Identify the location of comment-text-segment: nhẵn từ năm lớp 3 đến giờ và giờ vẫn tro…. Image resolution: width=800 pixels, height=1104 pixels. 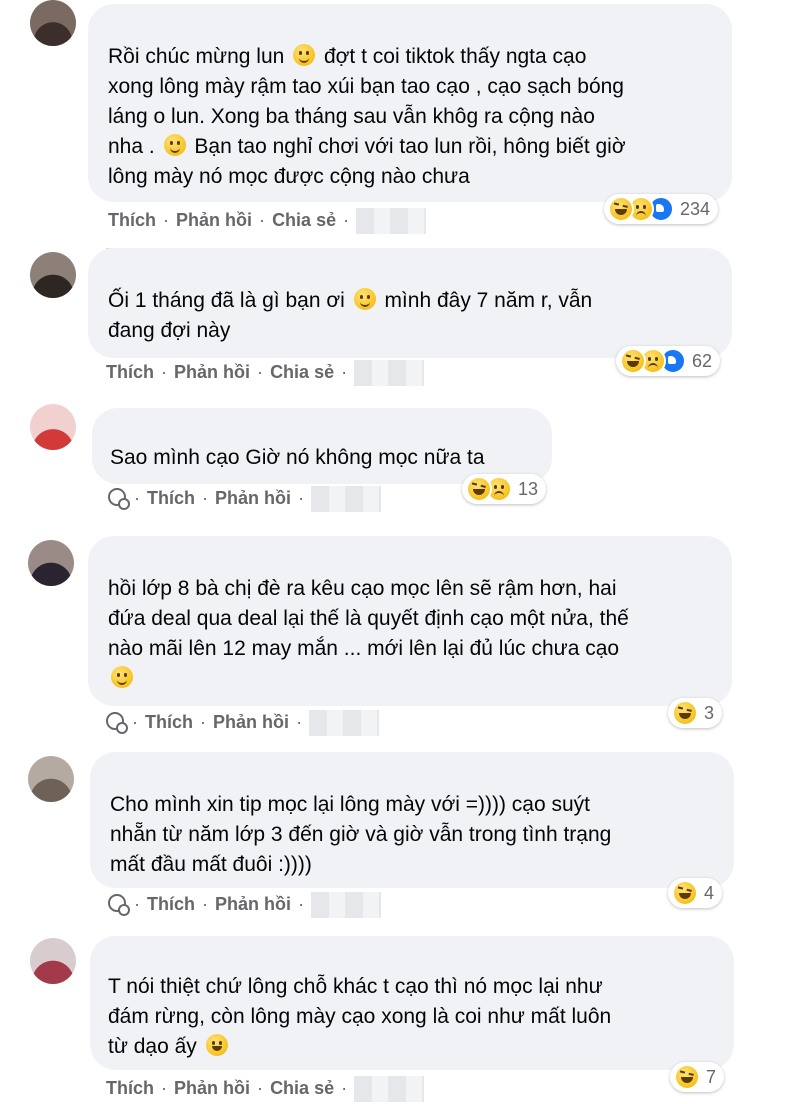
(361, 834).